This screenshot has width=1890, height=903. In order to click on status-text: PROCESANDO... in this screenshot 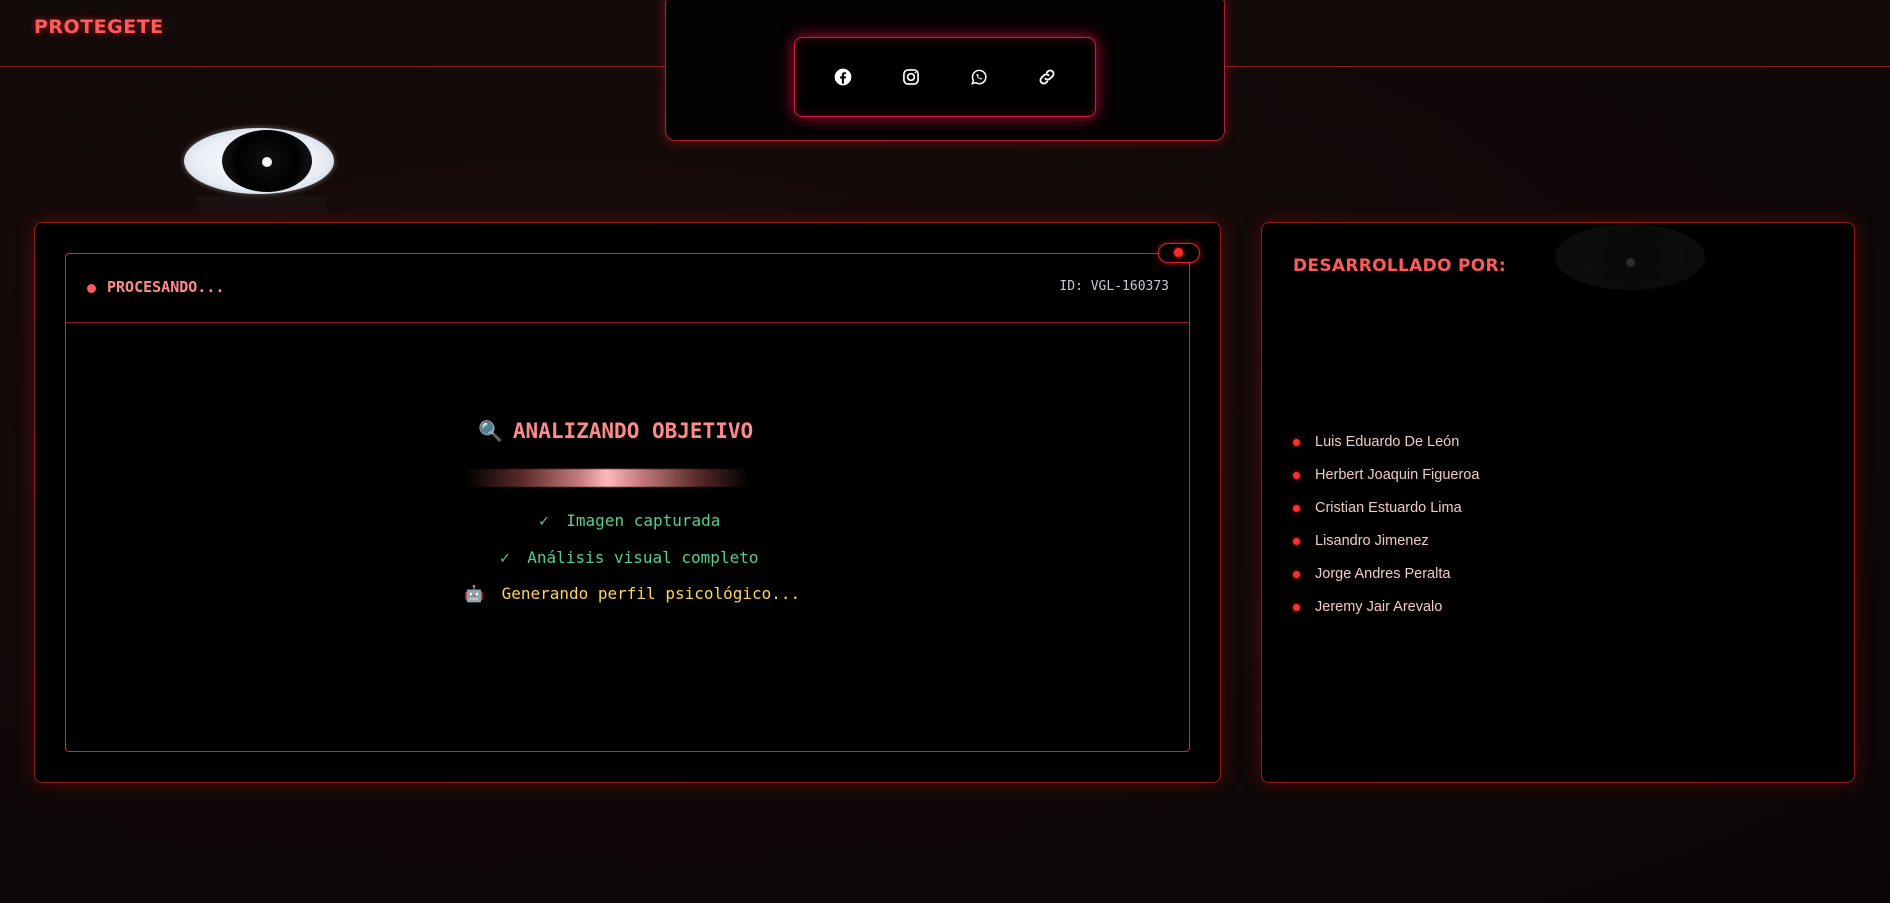, I will do `click(166, 287)`.